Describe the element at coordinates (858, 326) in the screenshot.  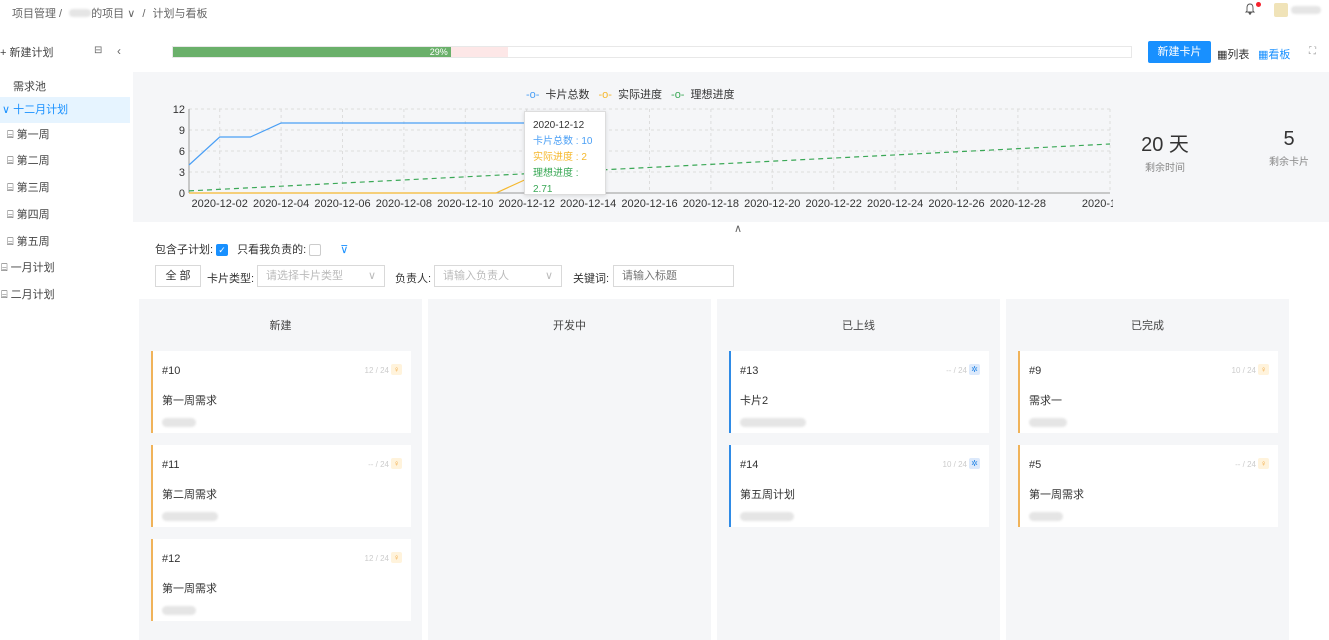
I see `column-title: 已上线` at that location.